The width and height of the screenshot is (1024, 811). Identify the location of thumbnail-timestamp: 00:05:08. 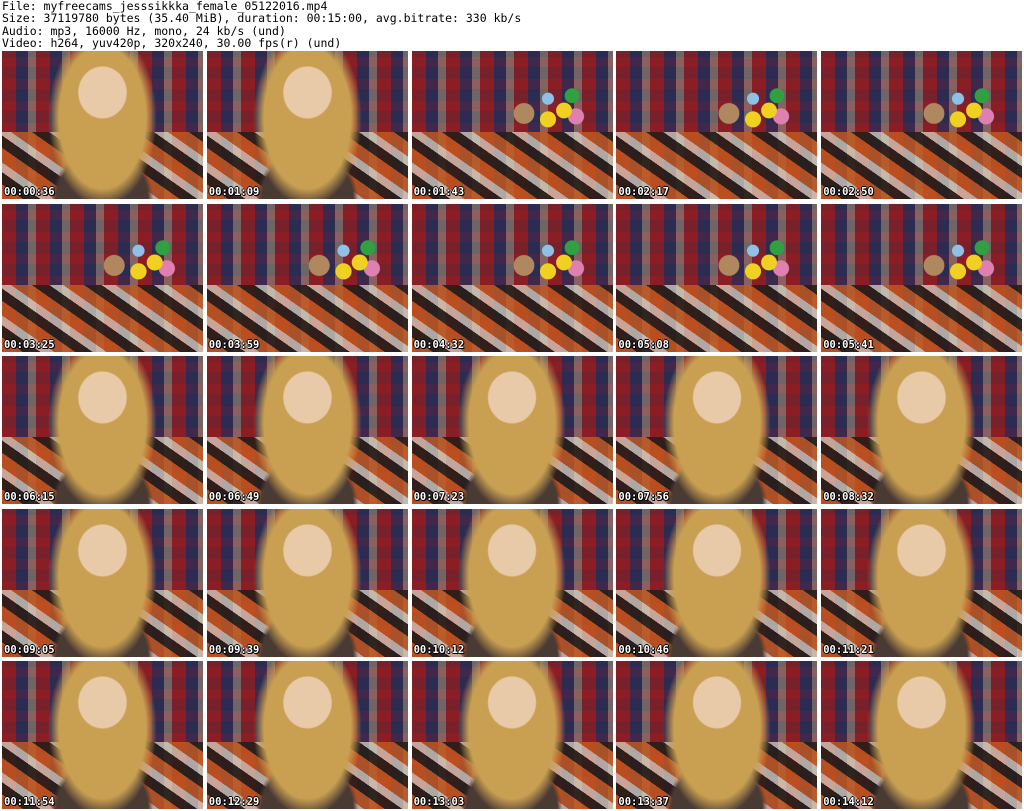
(643, 344).